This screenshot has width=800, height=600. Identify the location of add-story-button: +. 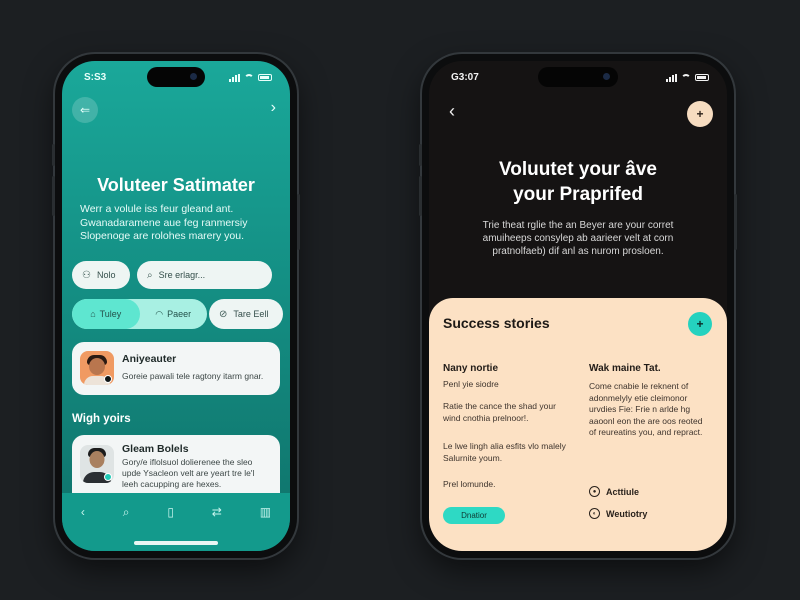
(700, 324).